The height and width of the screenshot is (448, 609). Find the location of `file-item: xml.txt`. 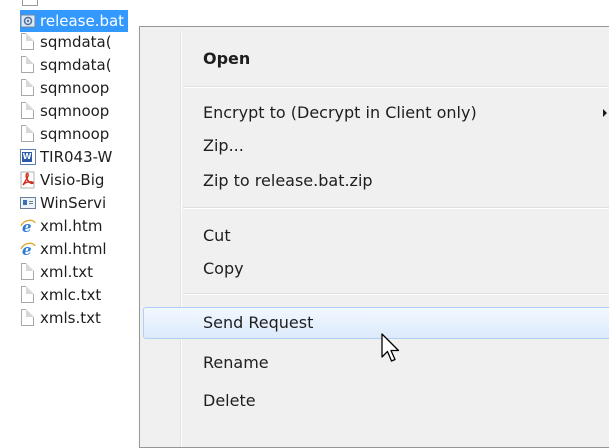

file-item: xml.txt is located at coordinates (56, 272).